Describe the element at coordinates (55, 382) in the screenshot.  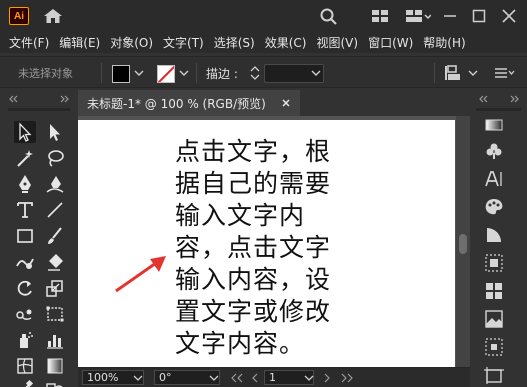
I see `blend-tool-icon` at that location.